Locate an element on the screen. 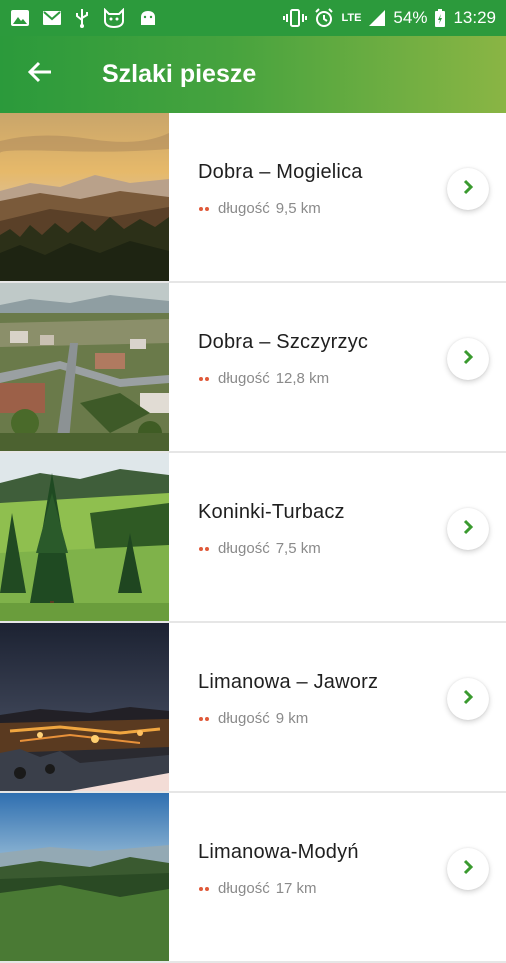  trail-length: 9,5 km is located at coordinates (298, 208).